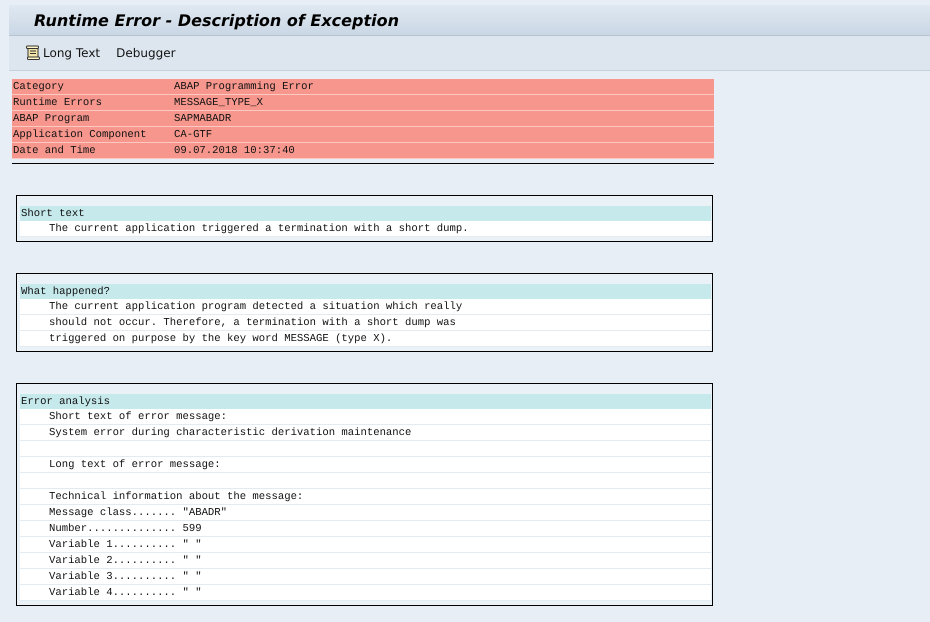  What do you see at coordinates (219, 102) in the screenshot?
I see `field-value: MESSAGE_TYPE_X` at bounding box center [219, 102].